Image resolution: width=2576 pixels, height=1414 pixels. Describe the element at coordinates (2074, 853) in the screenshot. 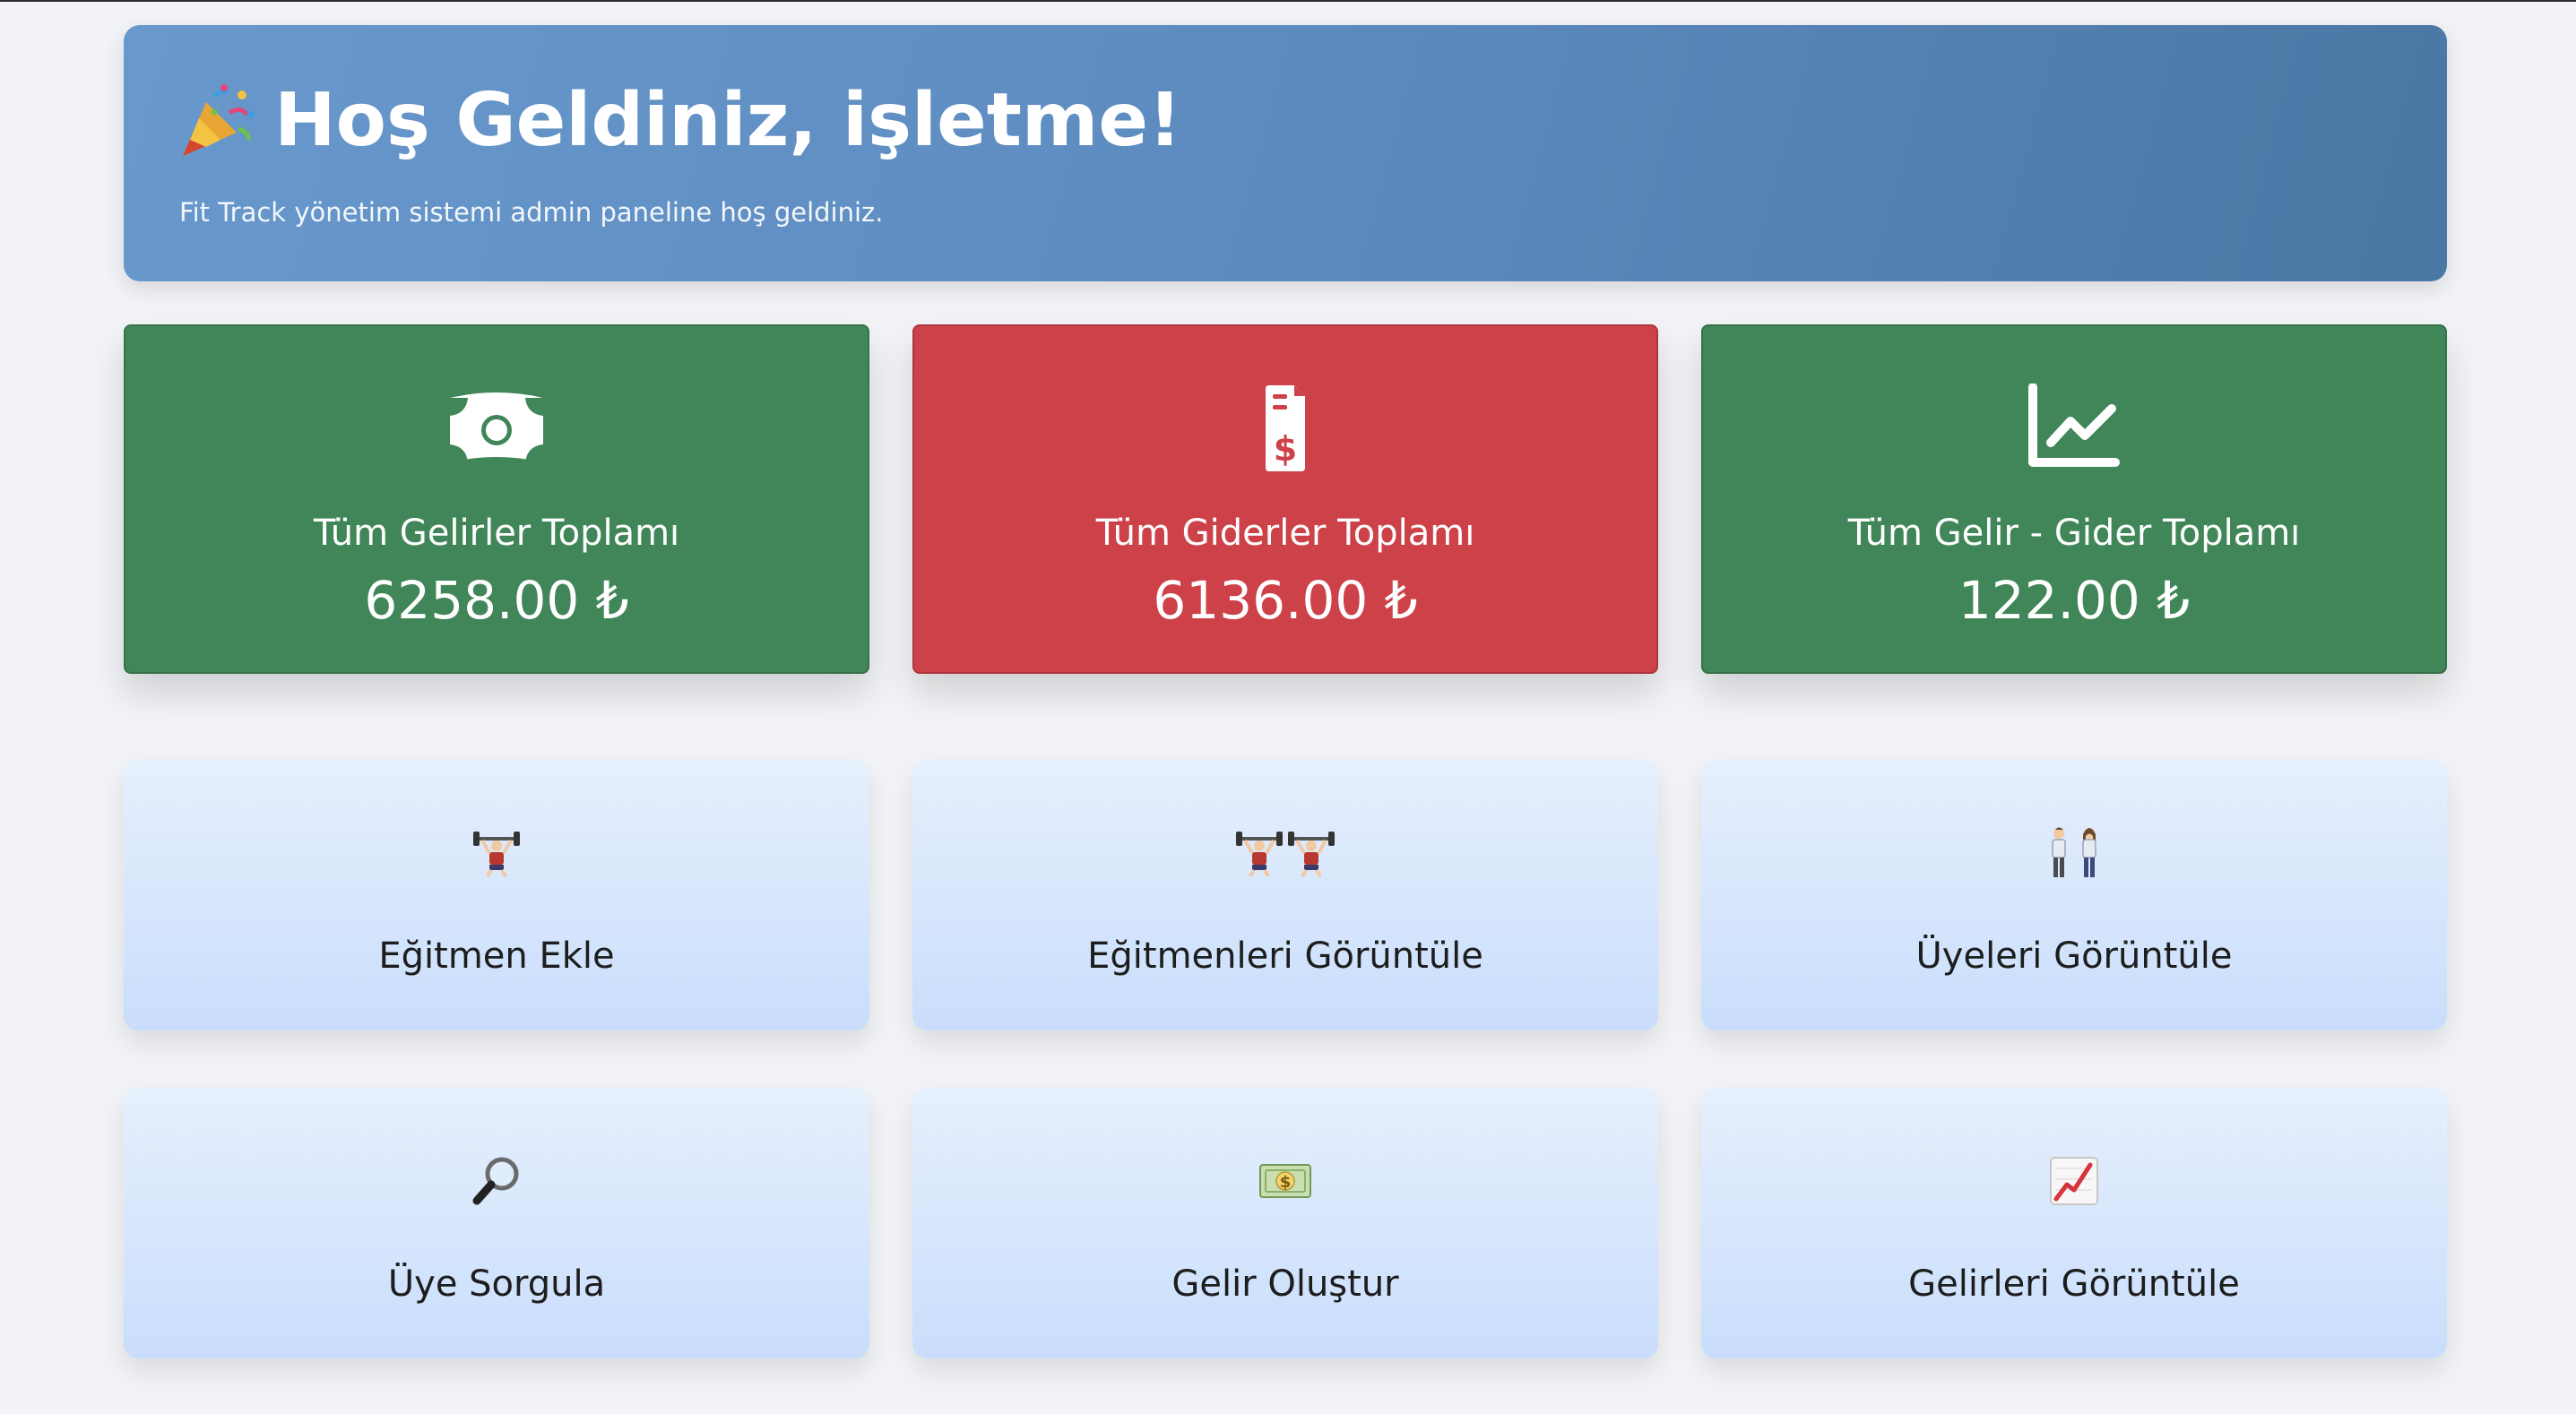

I see `people-icon` at that location.